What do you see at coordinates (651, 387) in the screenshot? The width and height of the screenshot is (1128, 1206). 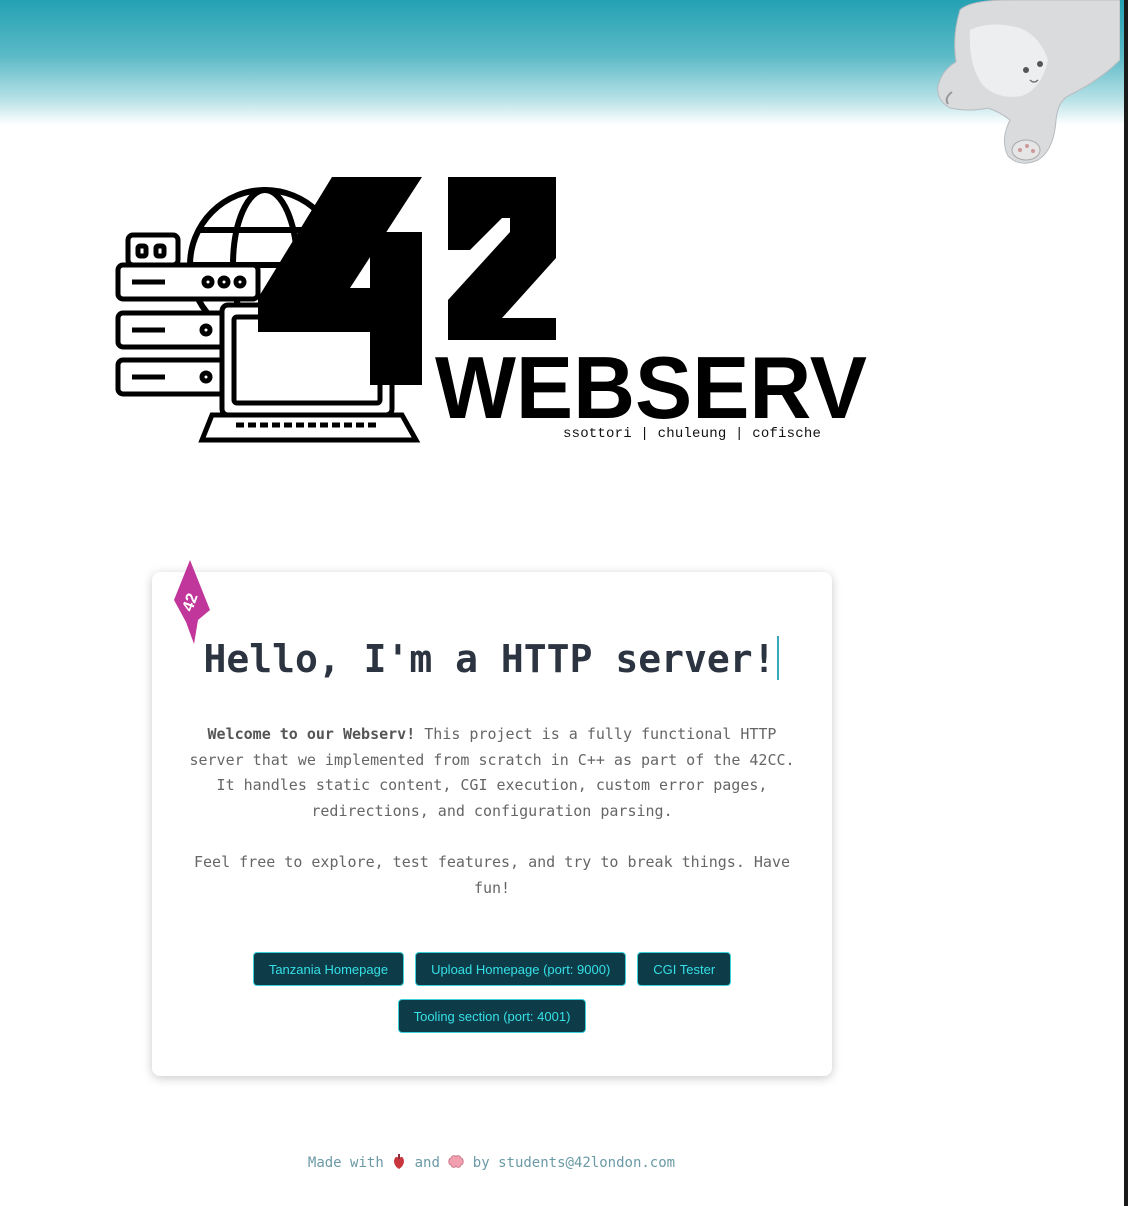 I see `logo-wordmark: WEBSERV` at bounding box center [651, 387].